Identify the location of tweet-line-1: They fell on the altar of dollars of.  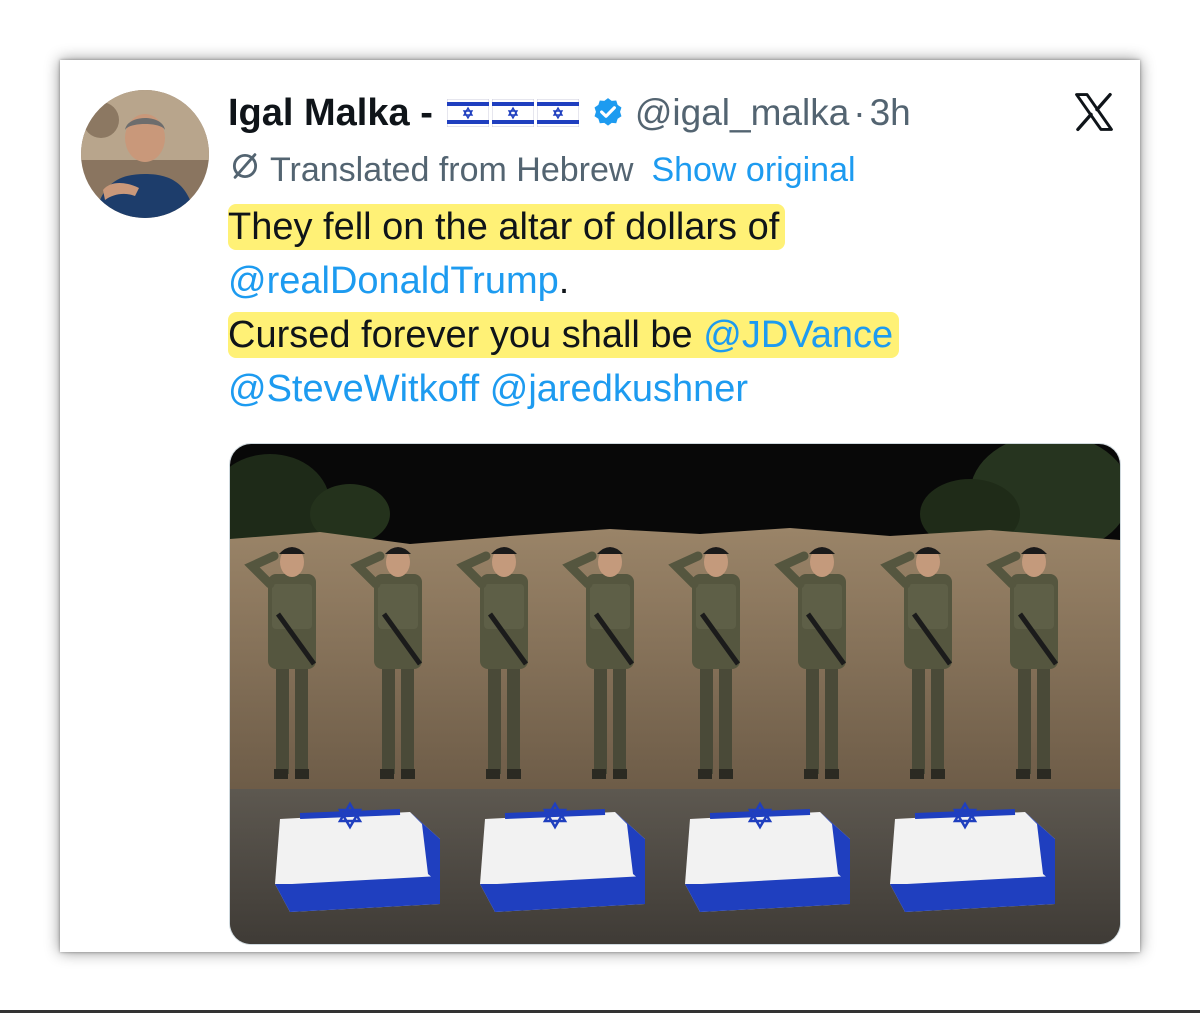
(668, 227).